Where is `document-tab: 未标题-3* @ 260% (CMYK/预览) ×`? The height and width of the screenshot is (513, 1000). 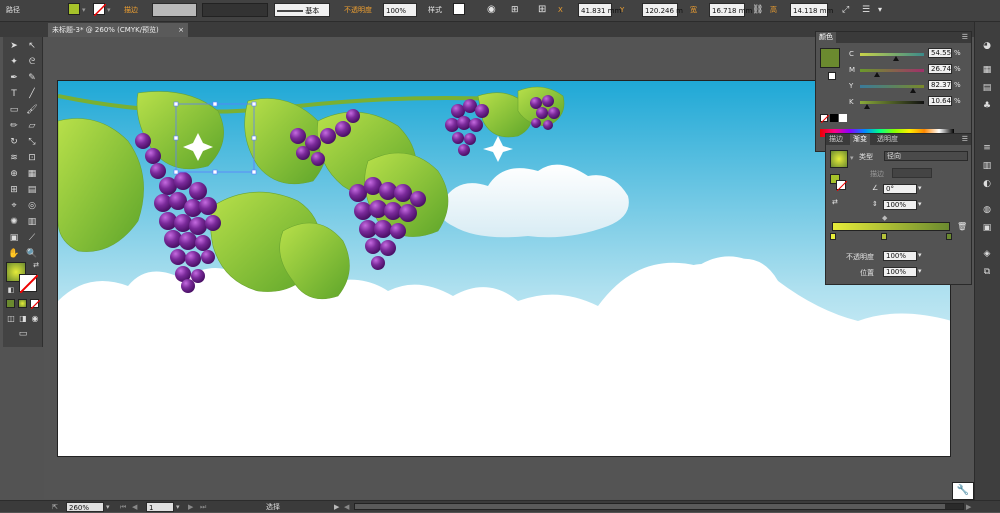 document-tab: 未标题-3* @ 260% (CMYK/预览) × is located at coordinates (118, 30).